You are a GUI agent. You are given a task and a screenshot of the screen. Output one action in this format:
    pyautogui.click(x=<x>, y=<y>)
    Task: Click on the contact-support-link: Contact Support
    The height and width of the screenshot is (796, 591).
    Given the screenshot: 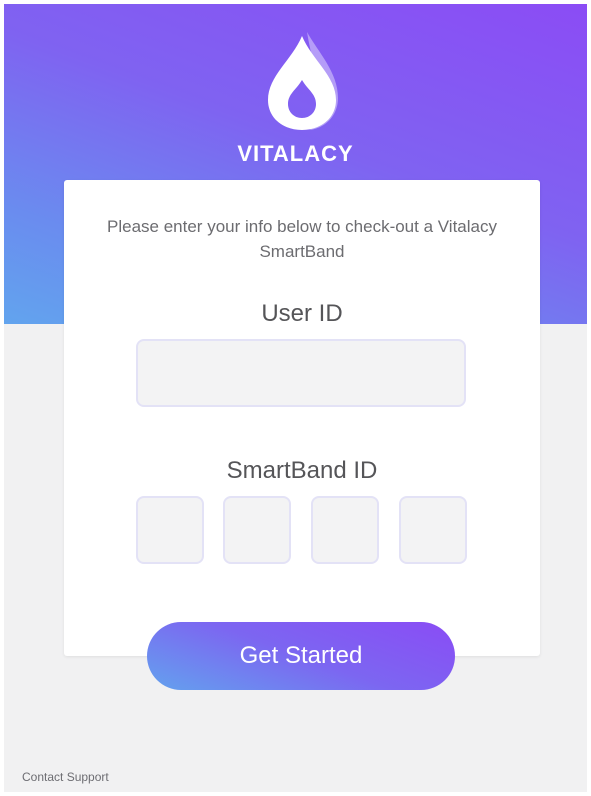 What is the action you would take?
    pyautogui.click(x=65, y=777)
    